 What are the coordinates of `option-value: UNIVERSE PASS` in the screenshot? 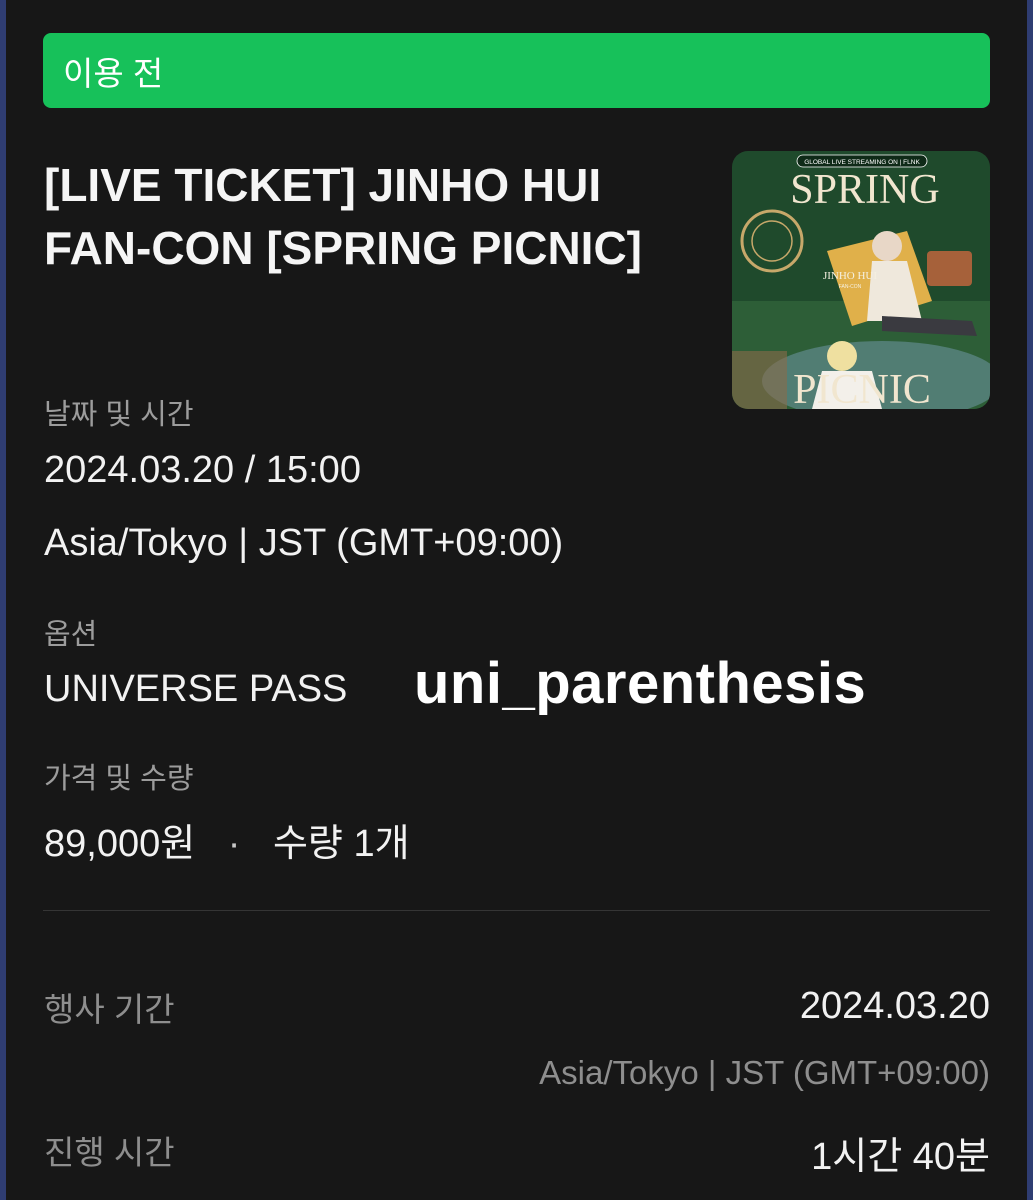 It's located at (196, 689).